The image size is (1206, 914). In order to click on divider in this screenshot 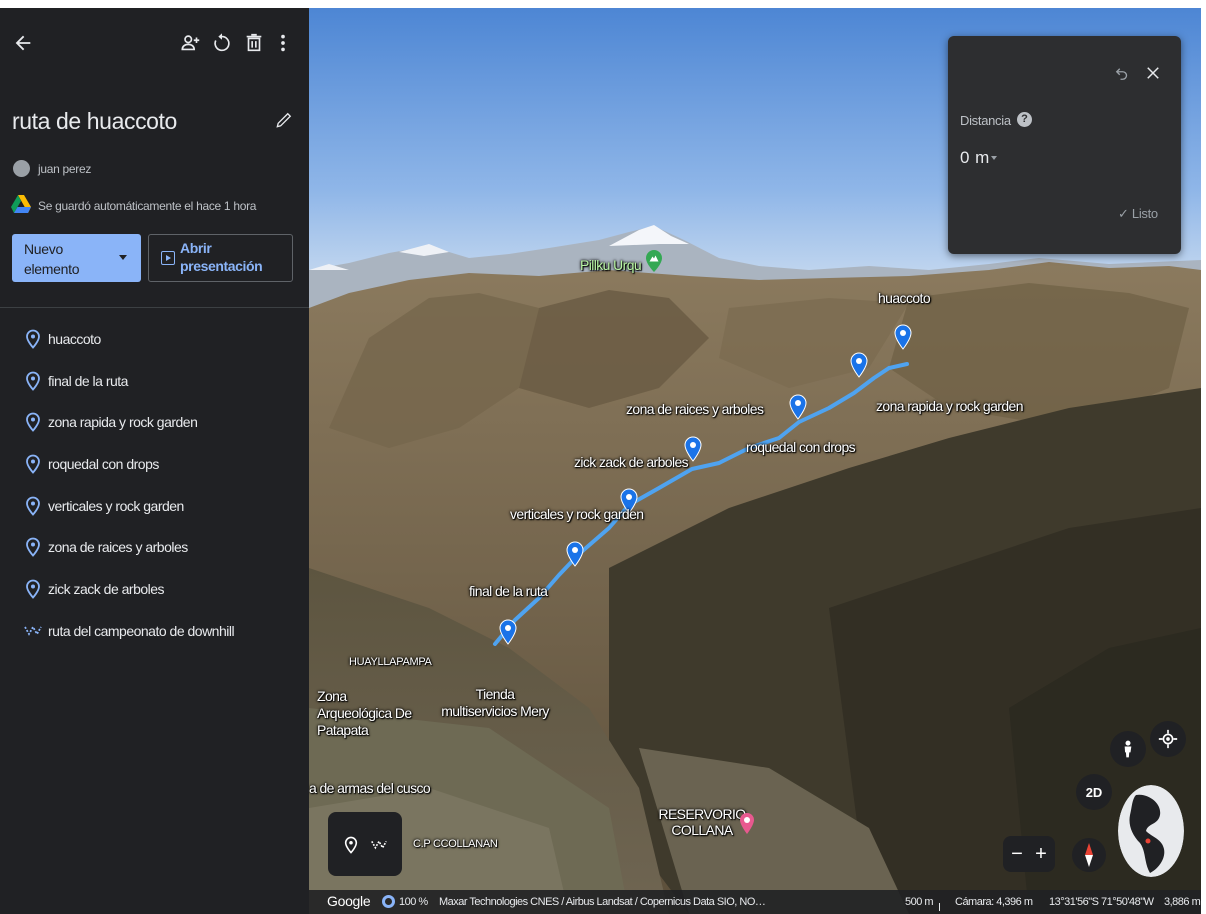, I will do `click(154, 307)`.